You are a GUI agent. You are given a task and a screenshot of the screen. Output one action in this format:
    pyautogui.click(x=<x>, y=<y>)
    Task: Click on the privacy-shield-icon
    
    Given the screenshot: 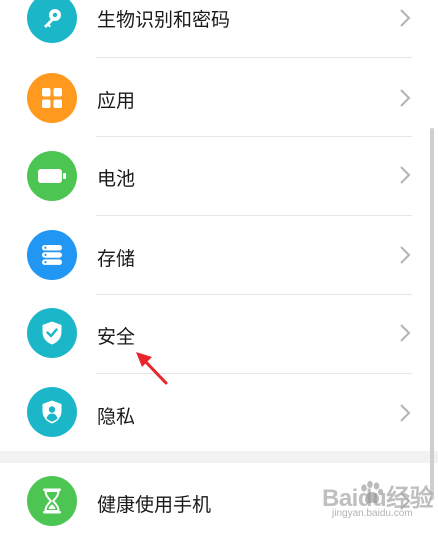 What is the action you would take?
    pyautogui.click(x=52, y=412)
    